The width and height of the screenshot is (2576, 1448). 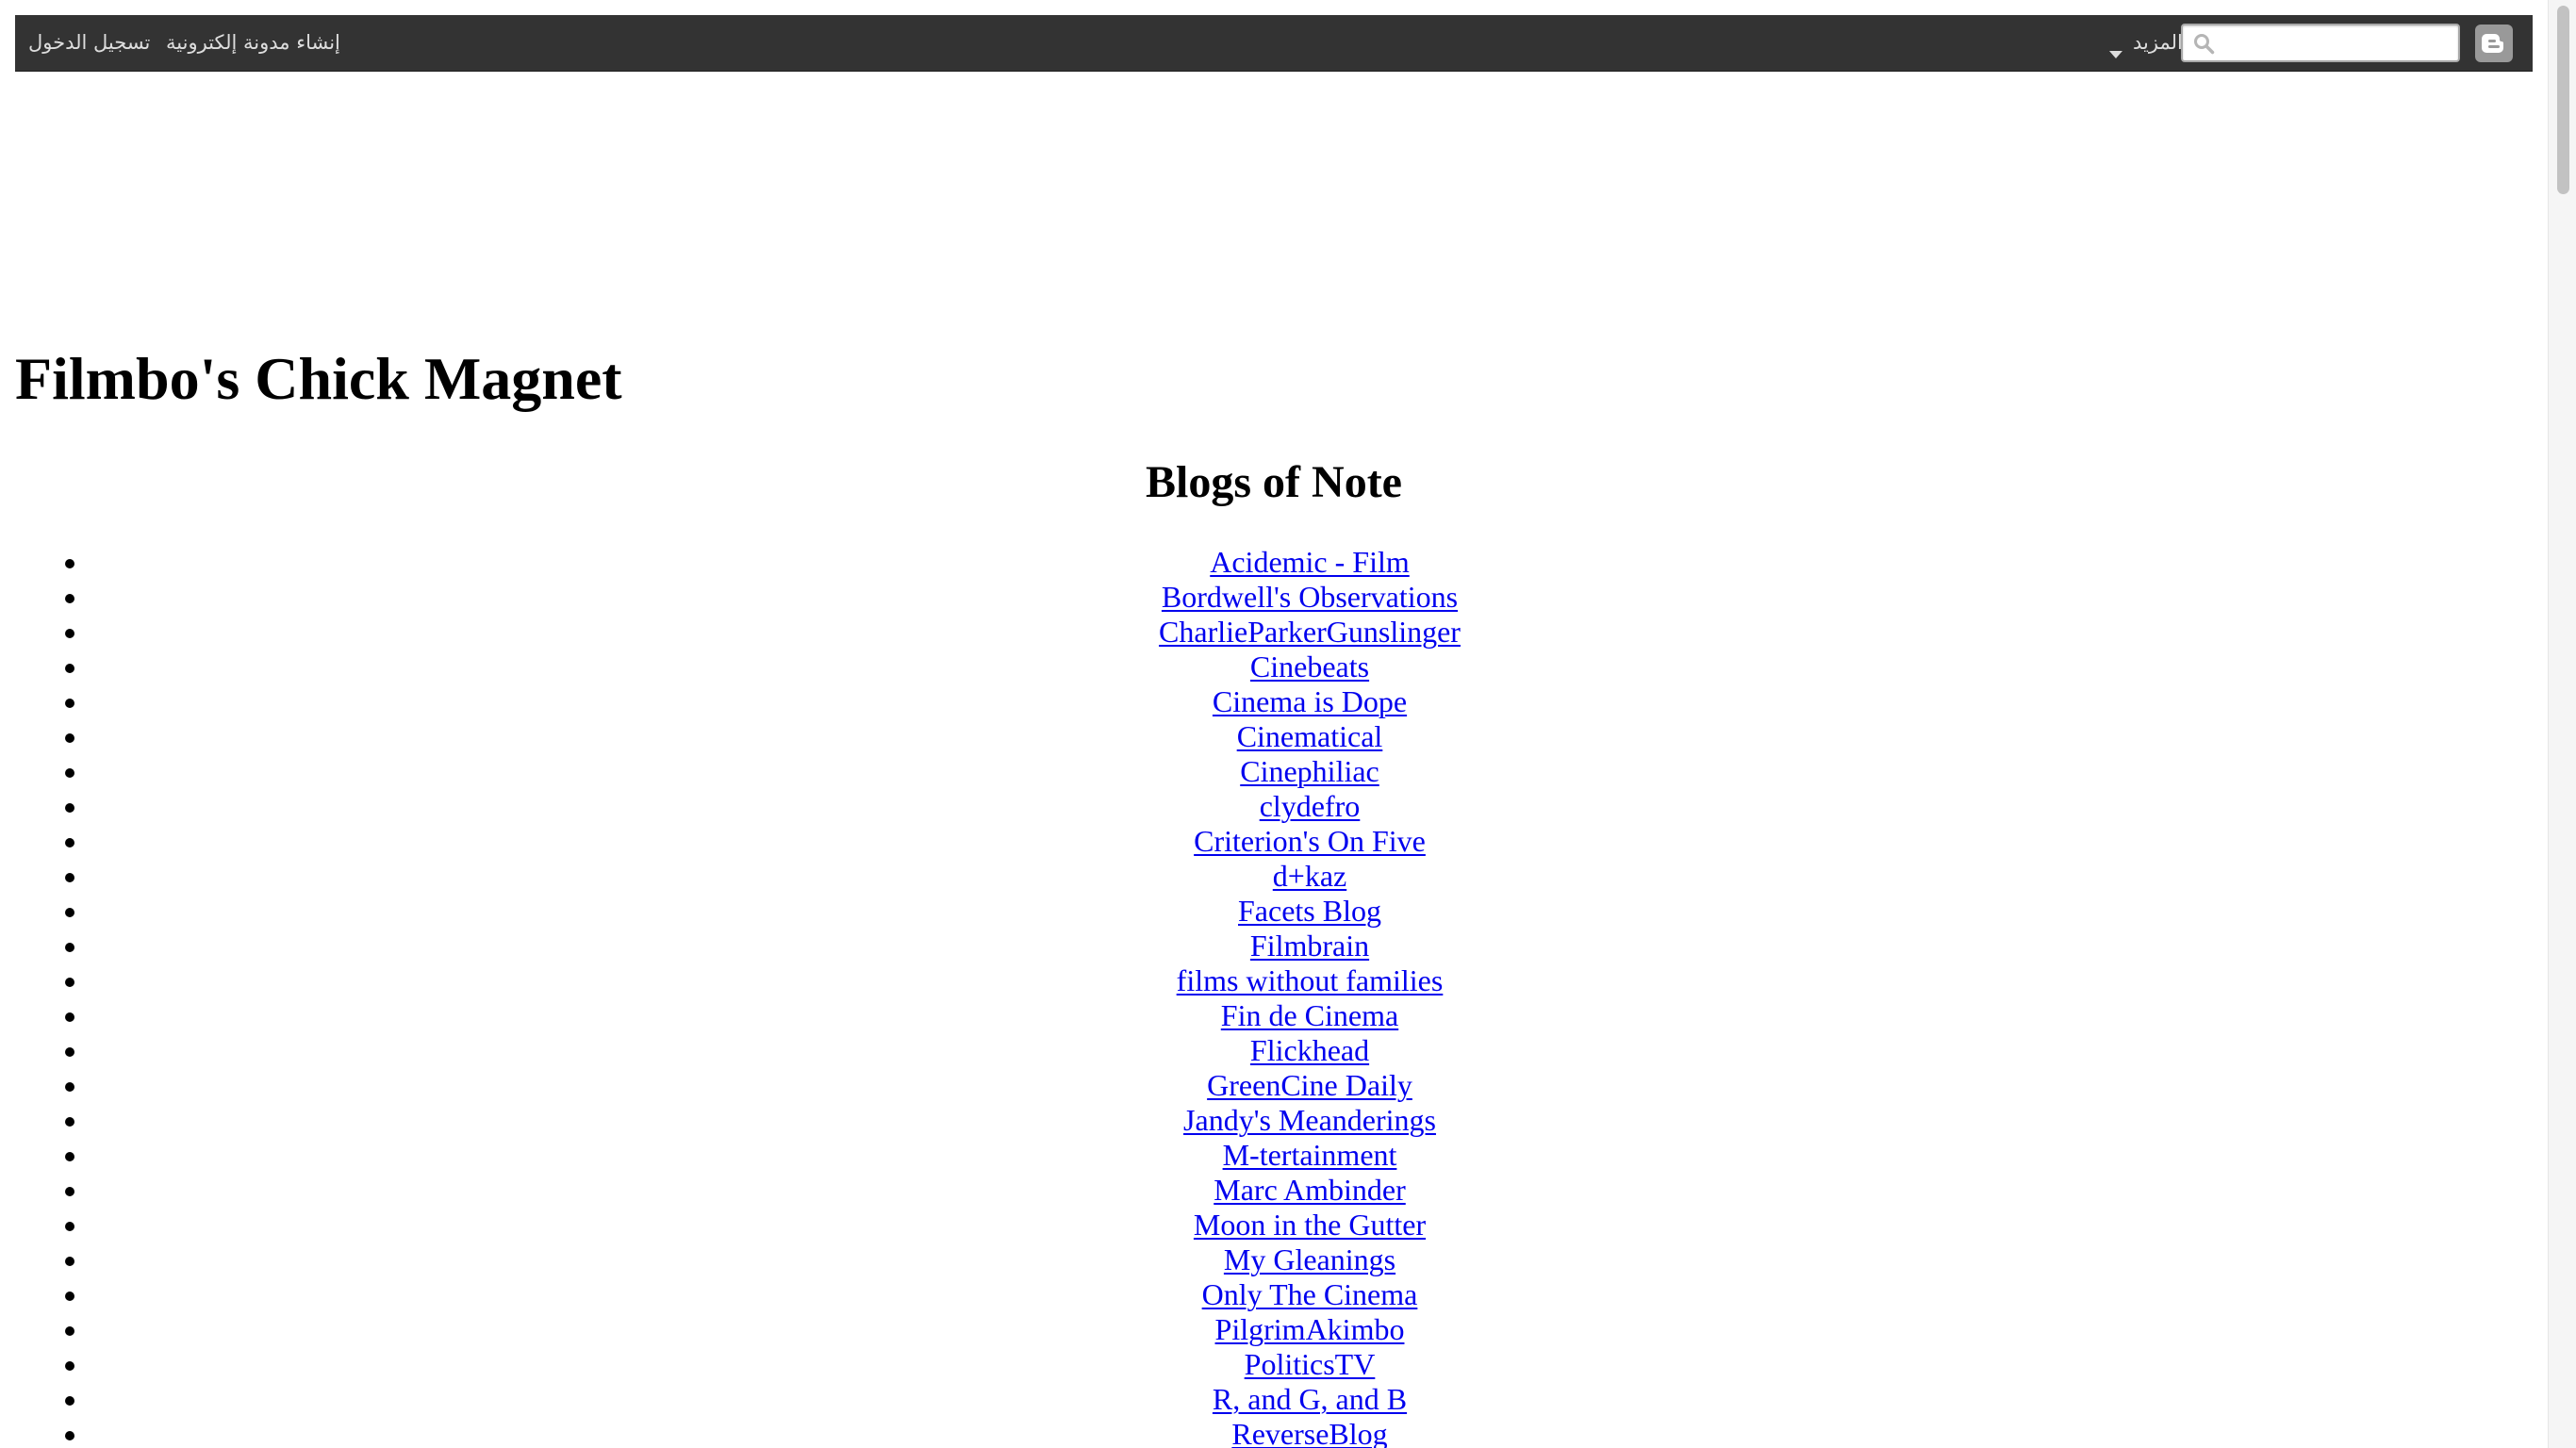 I want to click on list-item: Flickhead, so click(x=1274, y=1050).